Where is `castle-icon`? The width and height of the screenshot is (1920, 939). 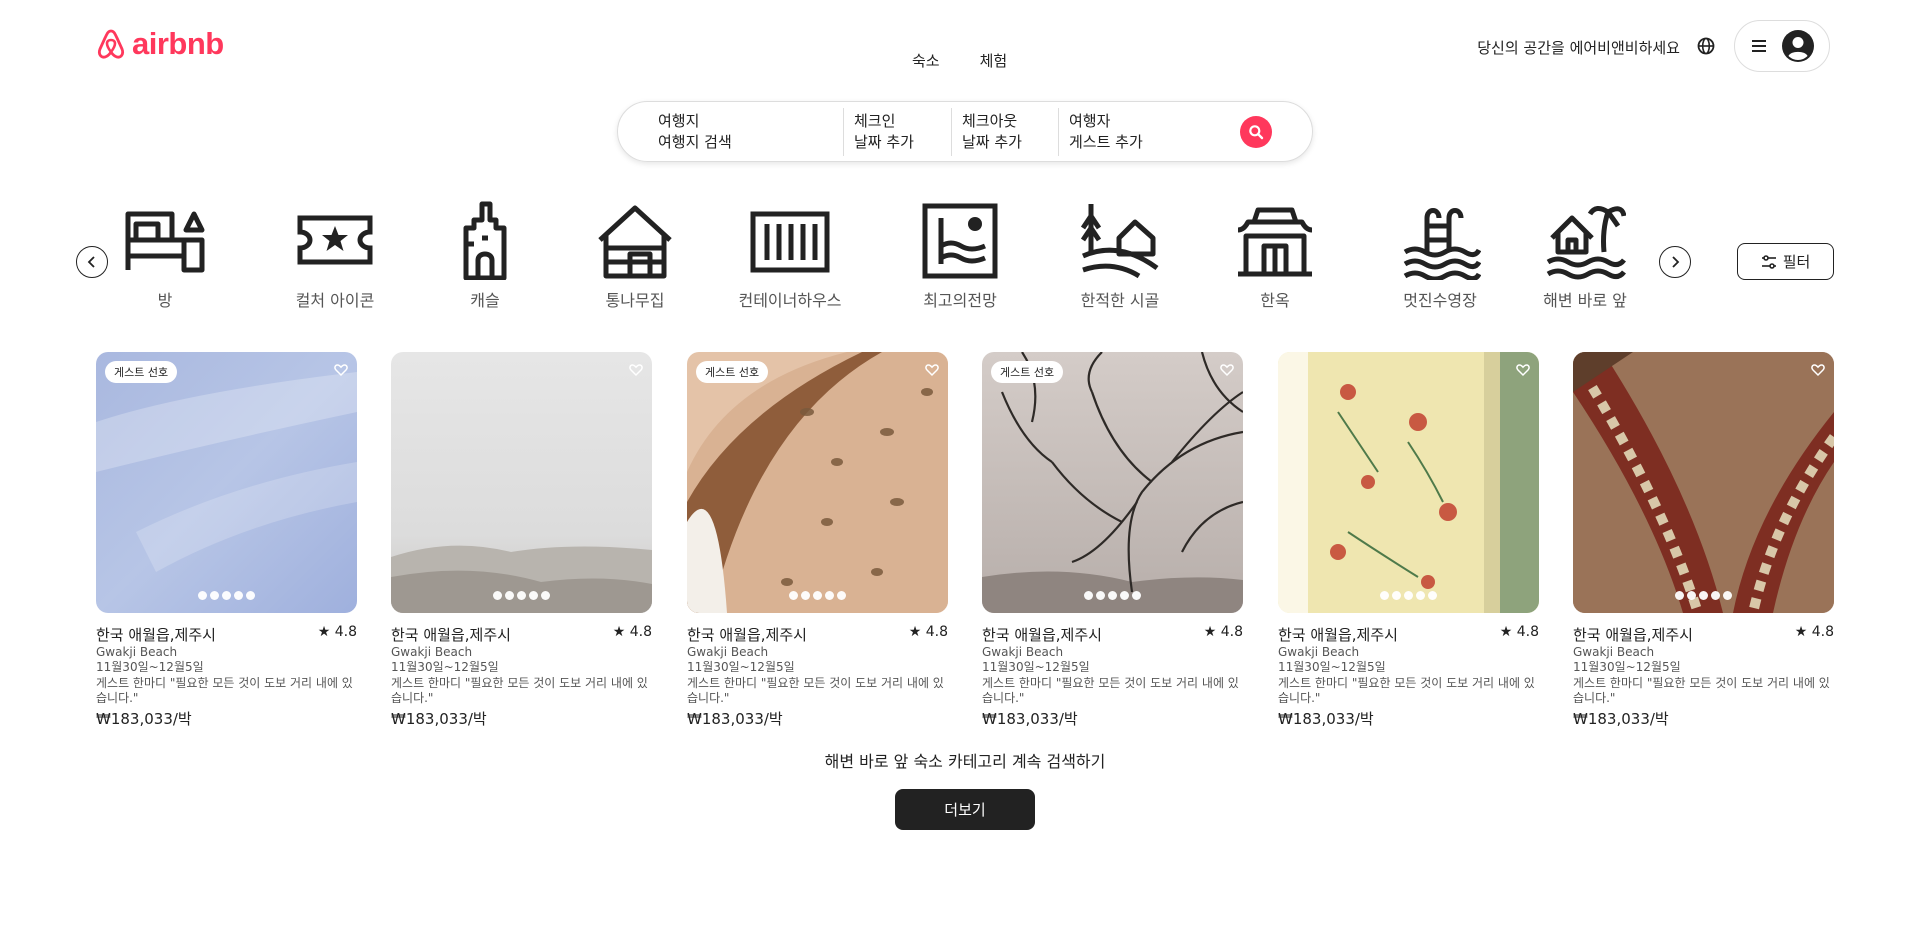
castle-icon is located at coordinates (485, 240).